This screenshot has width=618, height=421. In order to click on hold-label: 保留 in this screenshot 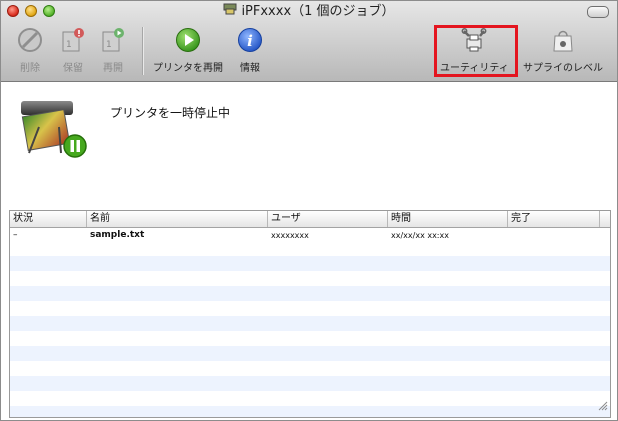, I will do `click(73, 68)`.